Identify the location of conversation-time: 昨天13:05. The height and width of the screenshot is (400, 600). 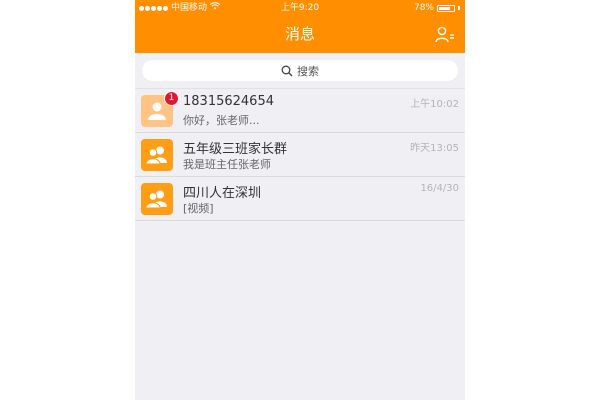
(434, 148).